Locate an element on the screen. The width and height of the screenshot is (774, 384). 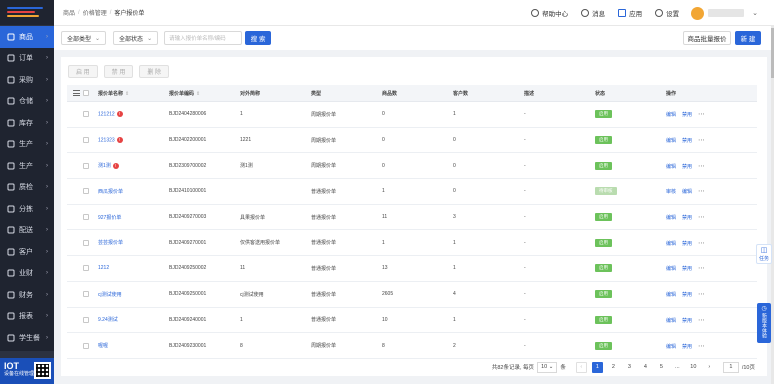
page-jump-input: 1 is located at coordinates (730, 367).